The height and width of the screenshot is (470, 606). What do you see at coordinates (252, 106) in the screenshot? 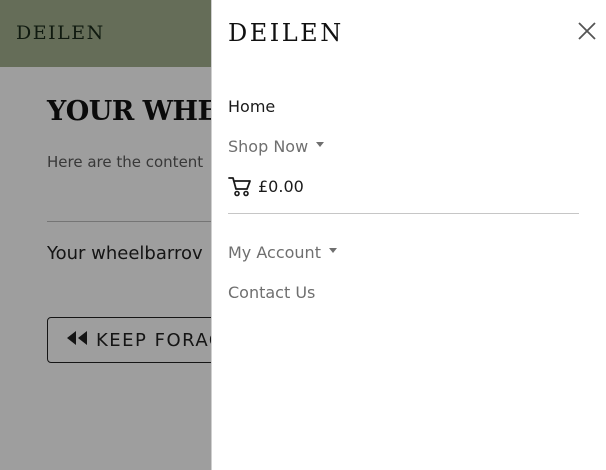
I see `nav-home-label: Home` at bounding box center [252, 106].